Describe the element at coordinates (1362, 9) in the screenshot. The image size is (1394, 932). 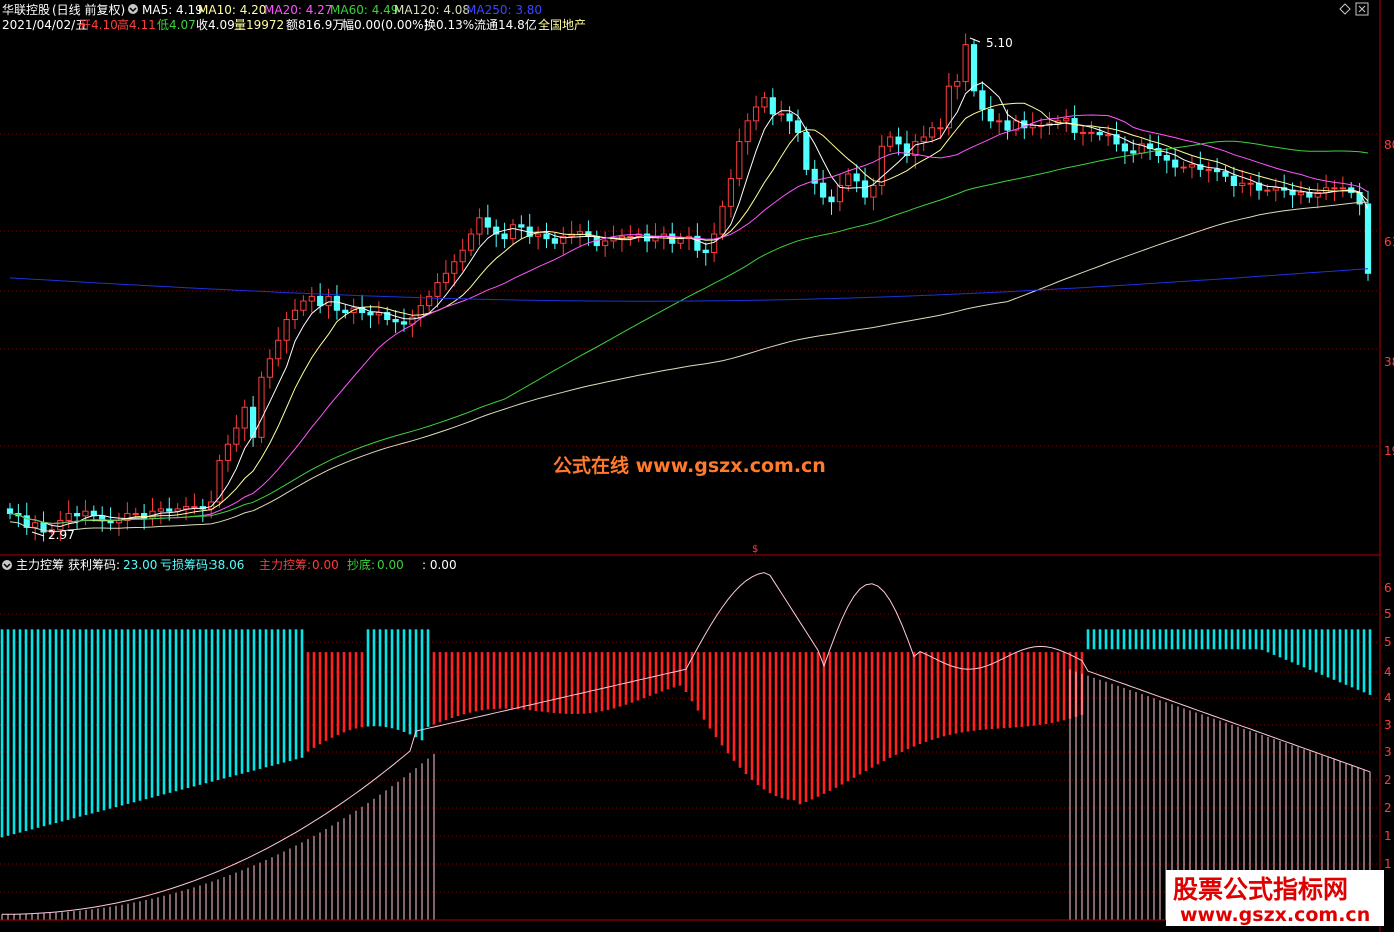
I see `close-icon` at that location.